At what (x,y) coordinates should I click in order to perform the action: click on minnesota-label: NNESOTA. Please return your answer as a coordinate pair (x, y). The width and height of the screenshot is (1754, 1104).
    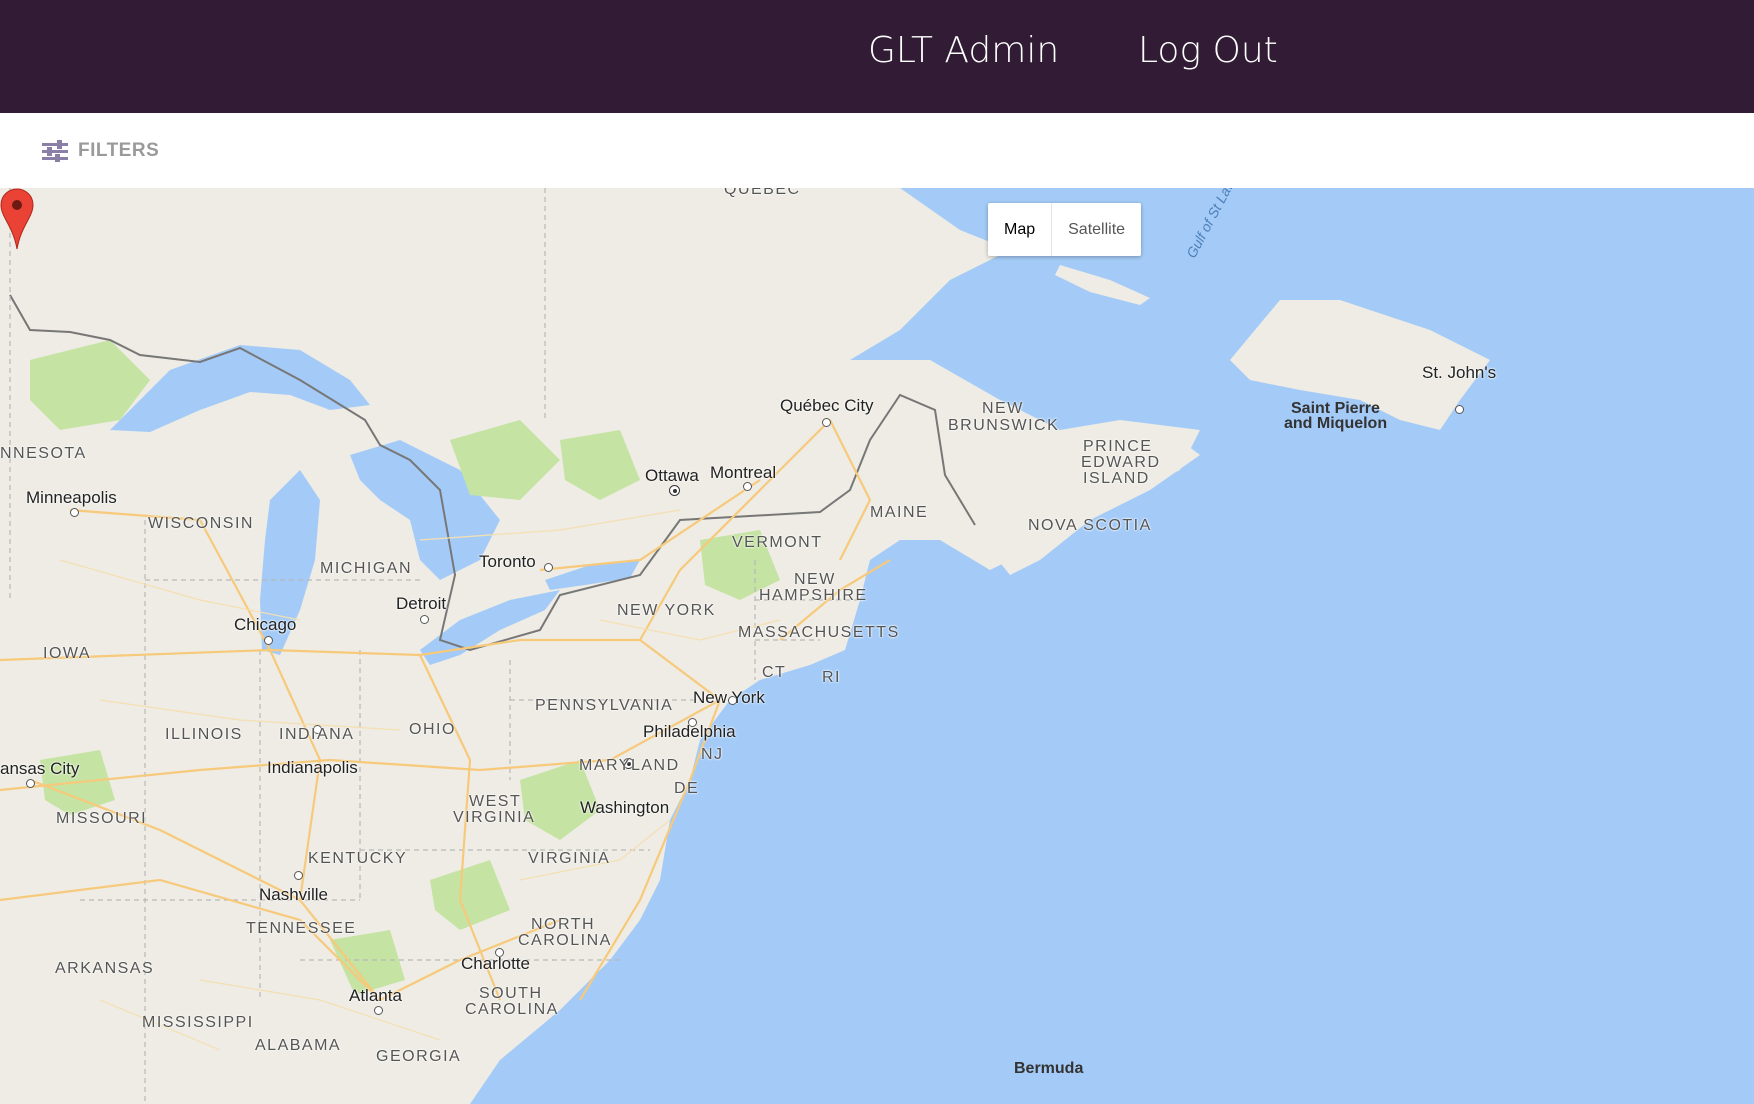
    Looking at the image, I should click on (43, 453).